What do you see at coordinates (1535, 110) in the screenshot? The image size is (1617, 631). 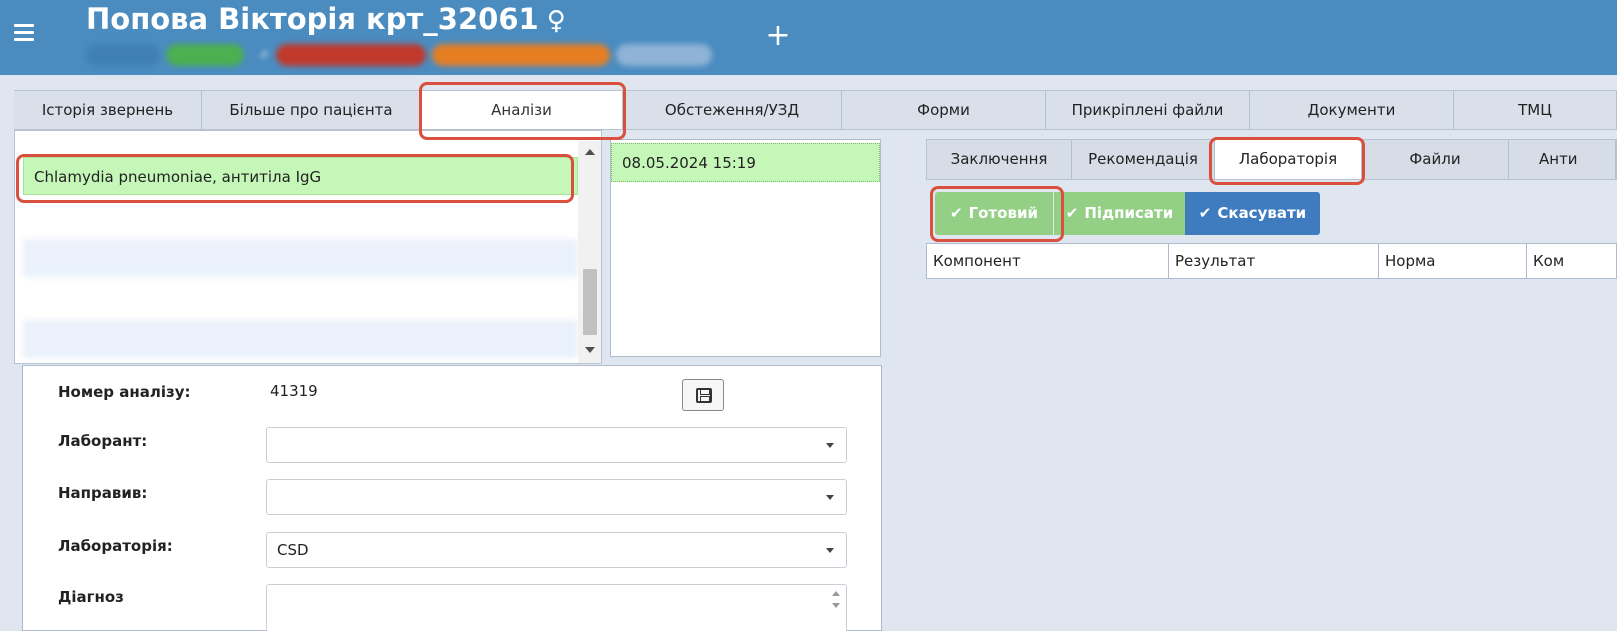 I see `tab-inventory: ТМЦ` at bounding box center [1535, 110].